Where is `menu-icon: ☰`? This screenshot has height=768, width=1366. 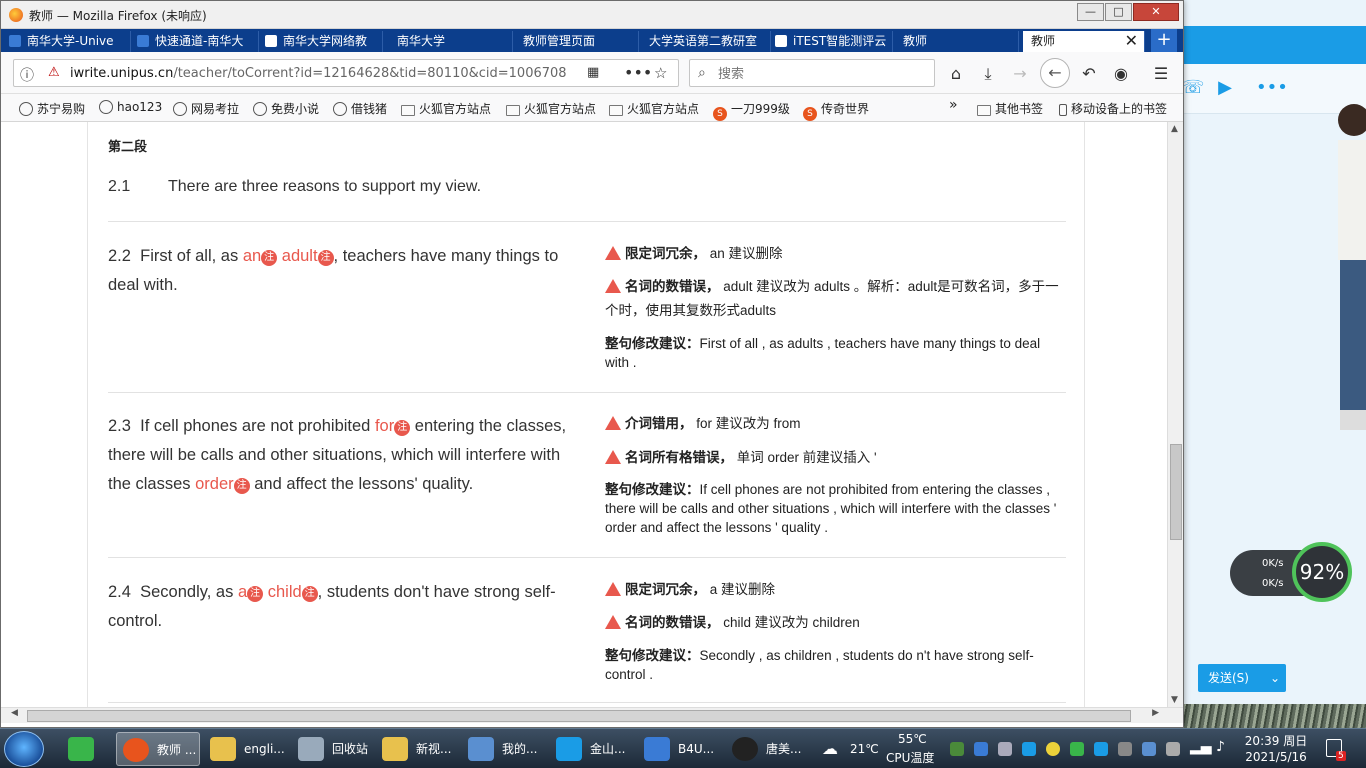
menu-icon: ☰ is located at coordinates (1161, 73).